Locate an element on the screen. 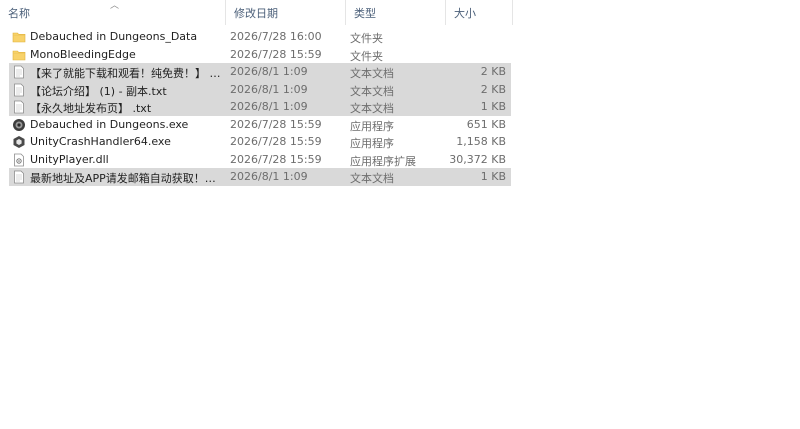 The height and width of the screenshot is (429, 800). column-header-type-label: 类型 is located at coordinates (365, 13).